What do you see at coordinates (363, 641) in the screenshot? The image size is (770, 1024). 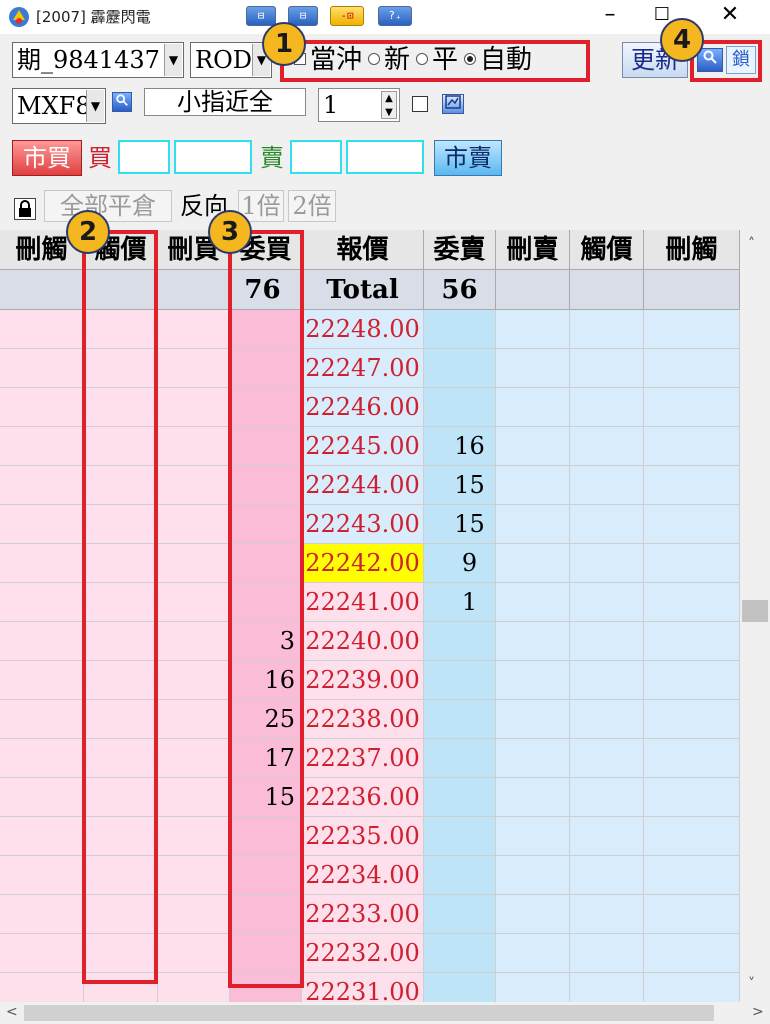 I see `price-cell: 22240.00` at bounding box center [363, 641].